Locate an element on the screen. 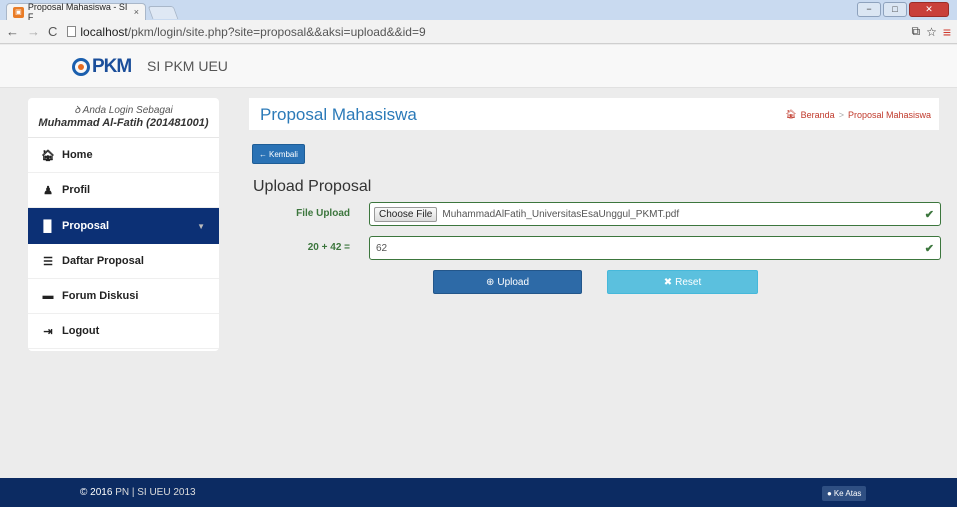 The width and height of the screenshot is (957, 507). footer: © 2016 PN | SI UEU 2013 ● Ke Atas is located at coordinates (478, 492).